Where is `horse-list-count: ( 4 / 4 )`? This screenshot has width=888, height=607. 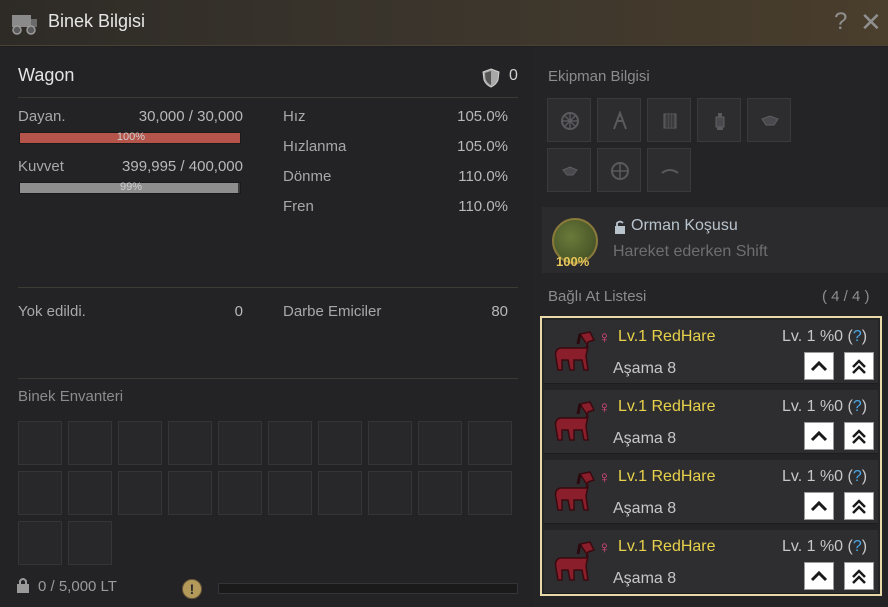
horse-list-count: ( 4 / 4 ) is located at coordinates (846, 296).